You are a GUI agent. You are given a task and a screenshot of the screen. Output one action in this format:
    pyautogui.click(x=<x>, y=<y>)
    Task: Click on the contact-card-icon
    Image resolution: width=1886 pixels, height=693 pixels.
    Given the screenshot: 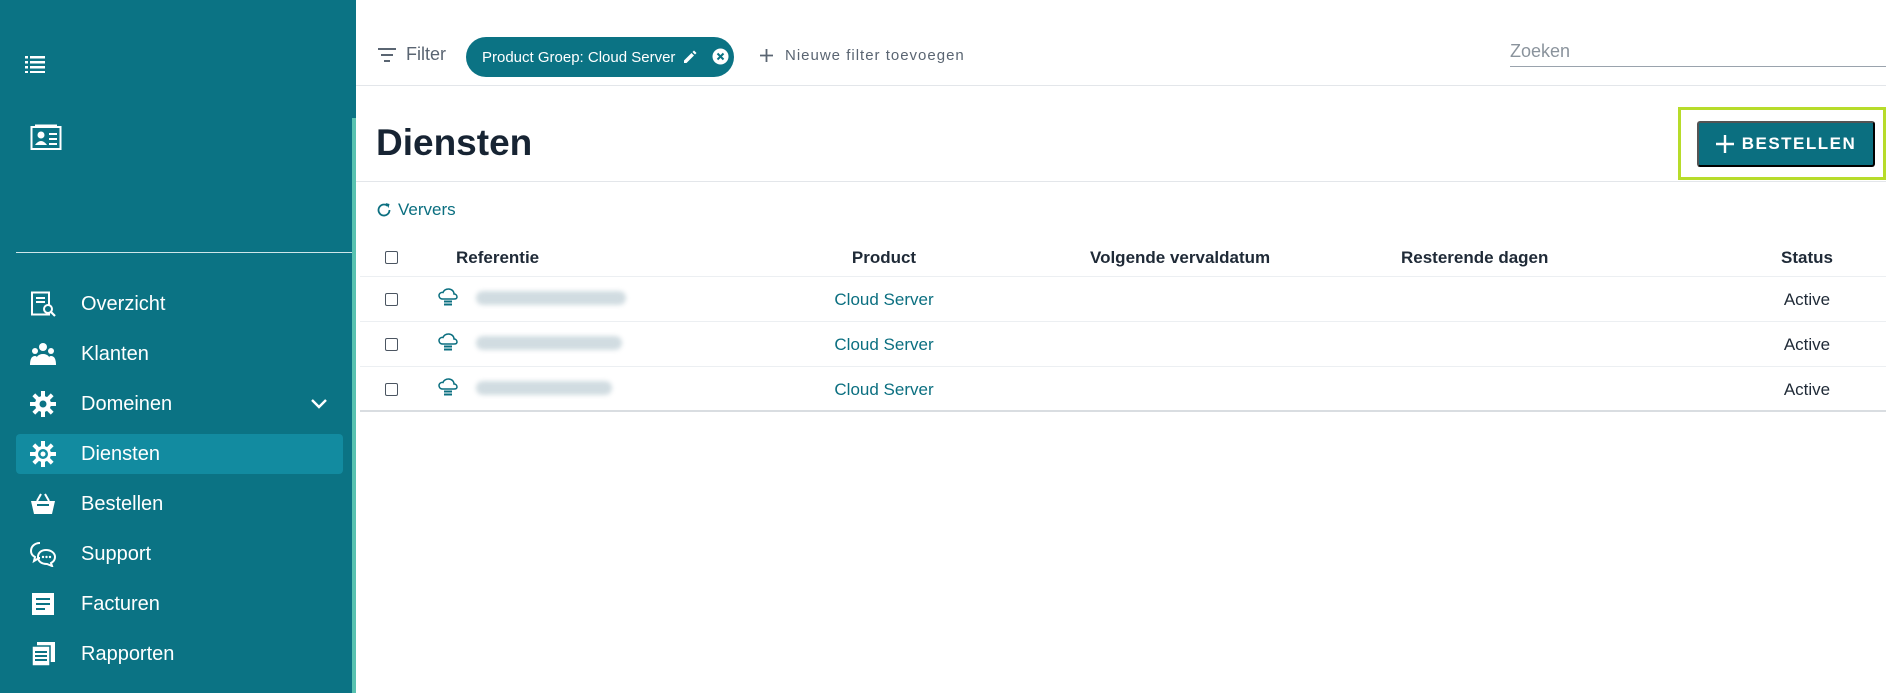 What is the action you would take?
    pyautogui.click(x=46, y=138)
    